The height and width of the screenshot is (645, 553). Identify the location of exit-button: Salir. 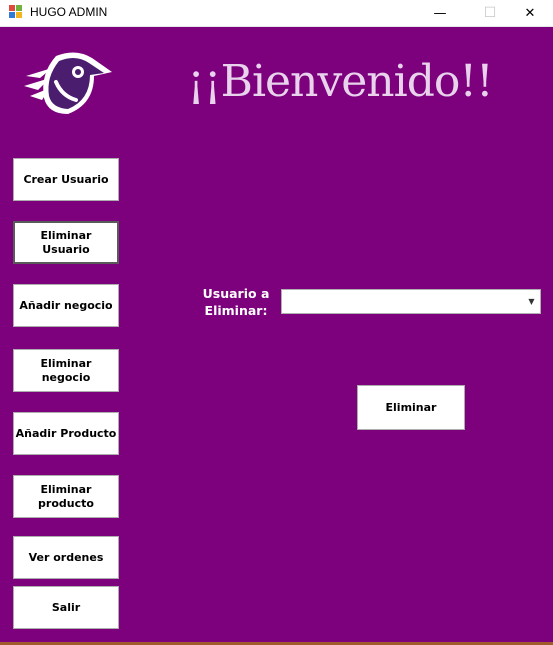
(66, 607).